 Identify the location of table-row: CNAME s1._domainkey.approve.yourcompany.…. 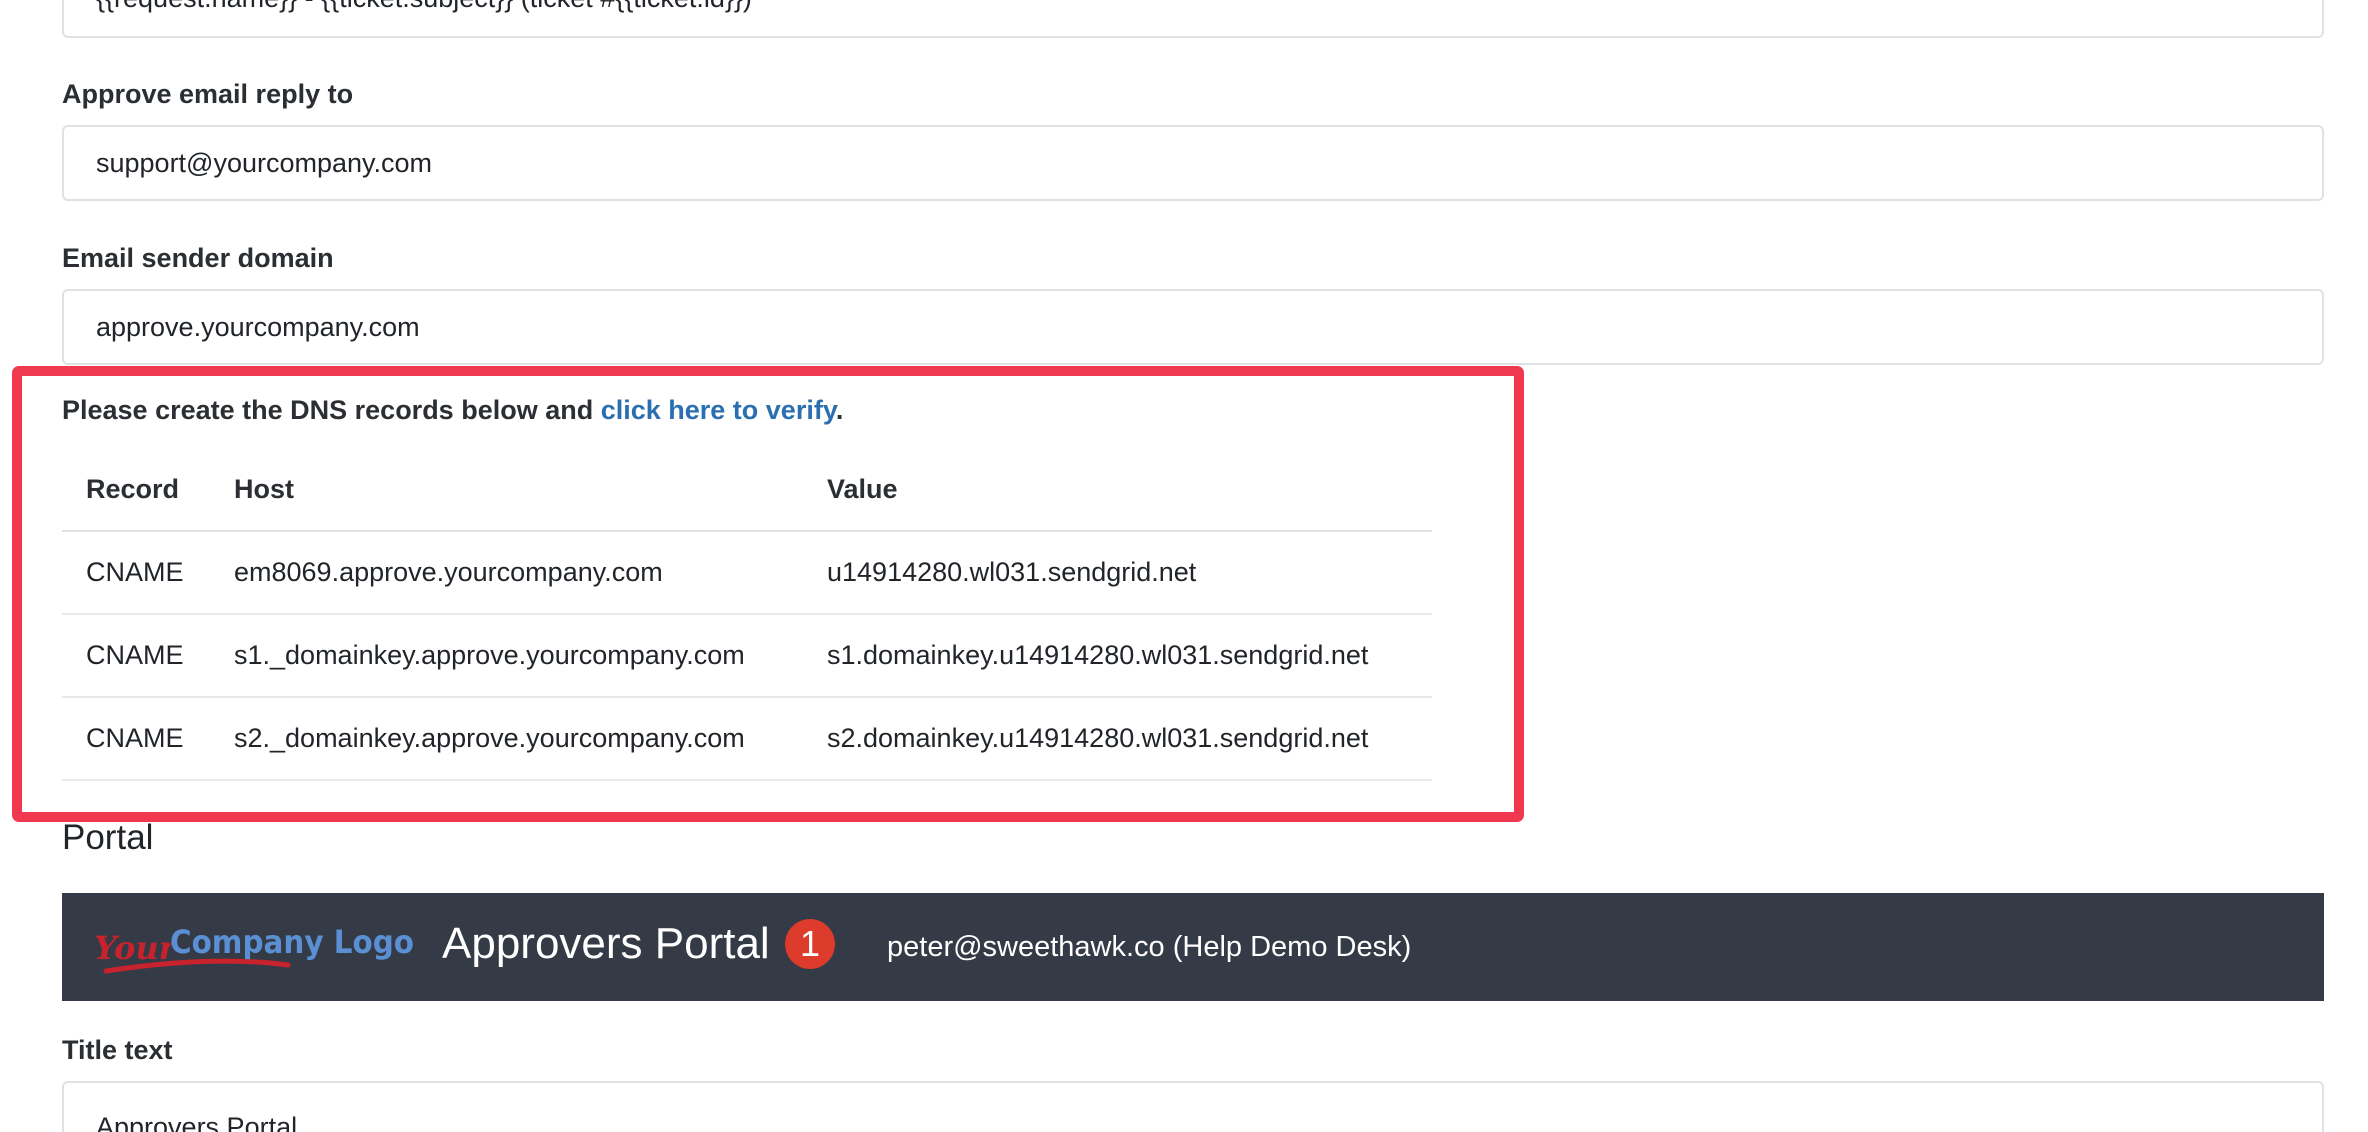
(747, 656).